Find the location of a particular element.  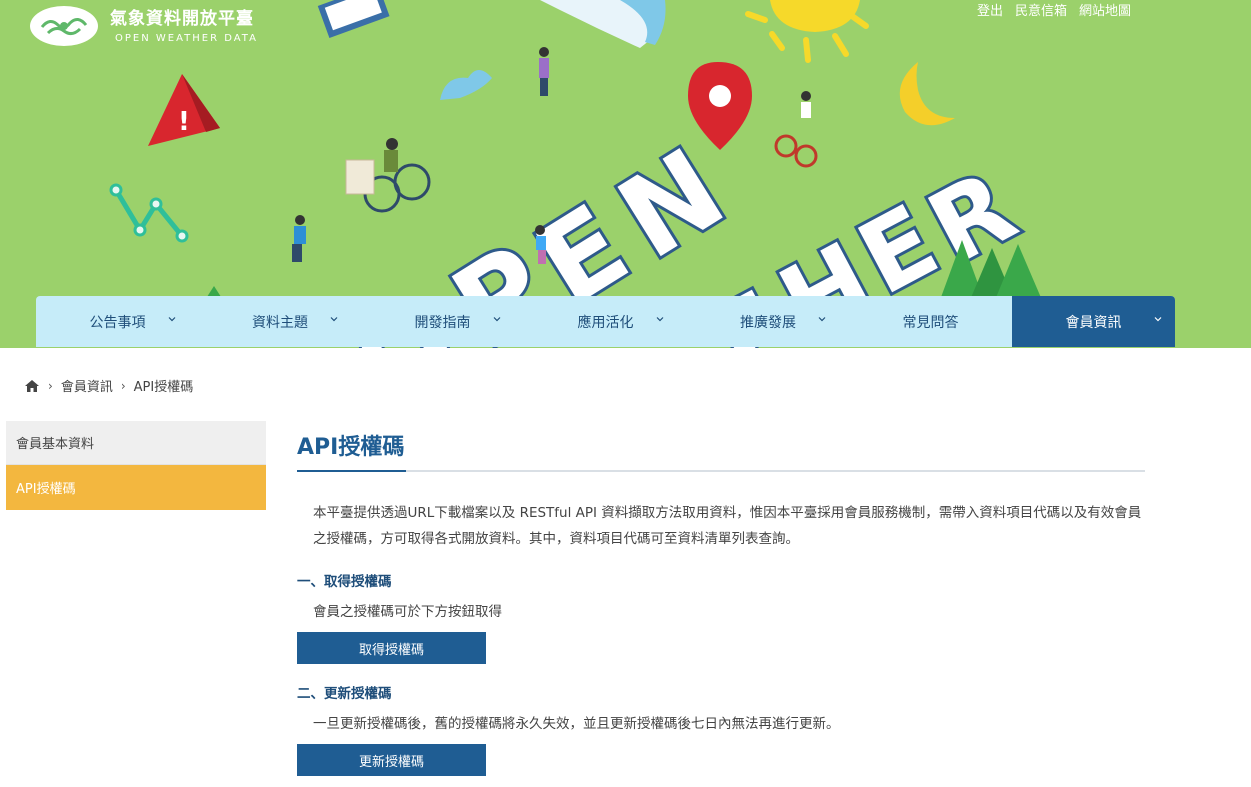

logo-title: 氣象資料開放平臺 is located at coordinates (182, 19).